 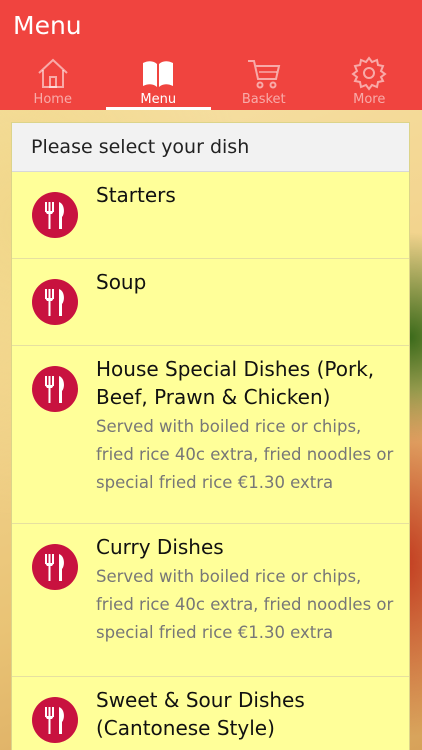 I want to click on list-item-starters: Starters, so click(x=210, y=215).